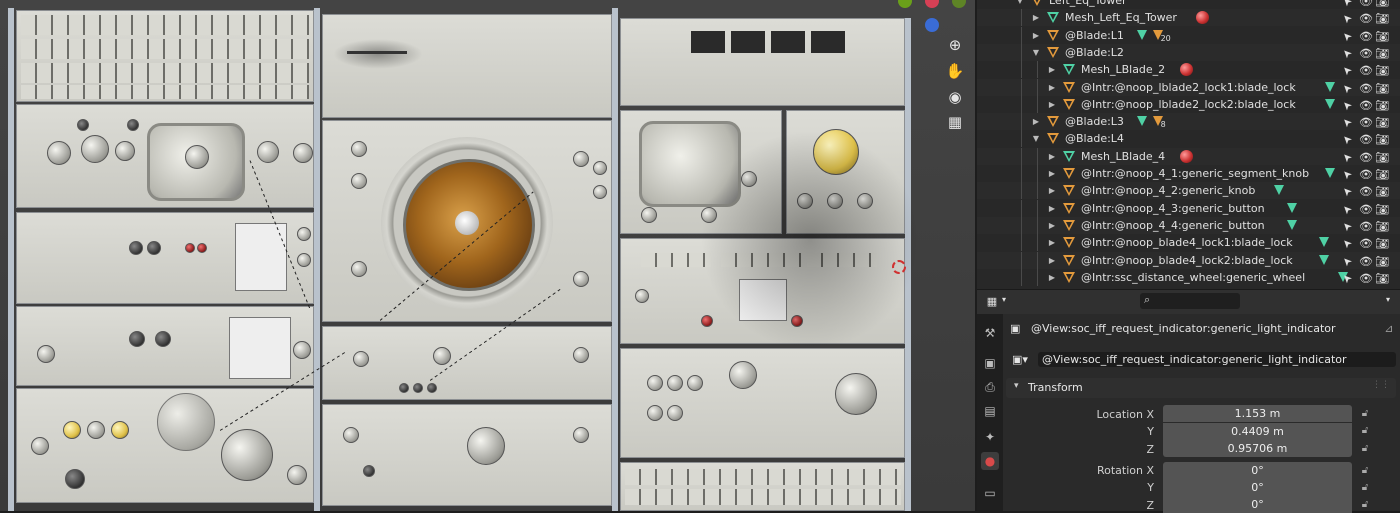 The image size is (1400, 513). Describe the element at coordinates (1004, 299) in the screenshot. I see `chevron-down-icon: ▾` at that location.